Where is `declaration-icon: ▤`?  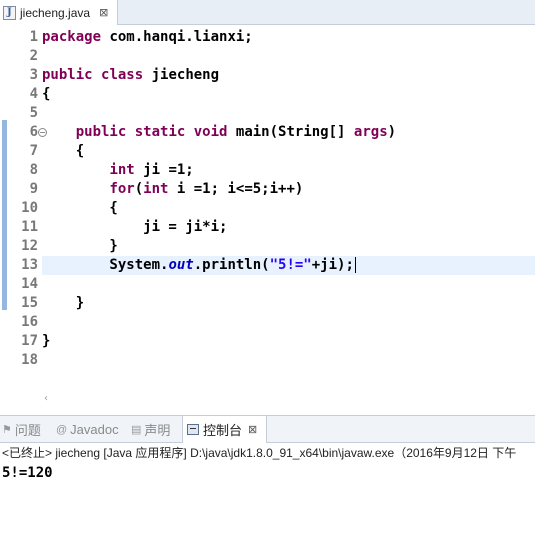
declaration-icon: ▤ is located at coordinates (136, 430).